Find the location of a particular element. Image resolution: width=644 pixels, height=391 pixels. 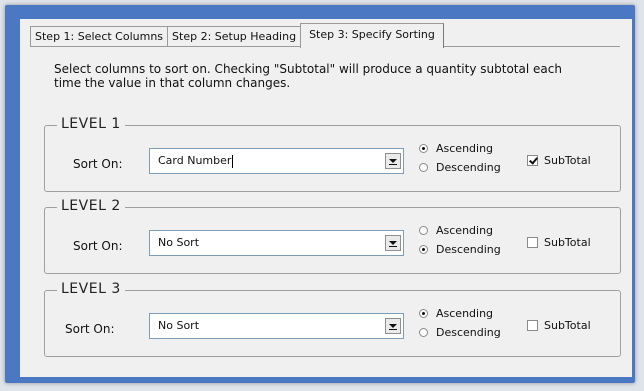

level-1-sort-combo: Card Number is located at coordinates (276, 161).